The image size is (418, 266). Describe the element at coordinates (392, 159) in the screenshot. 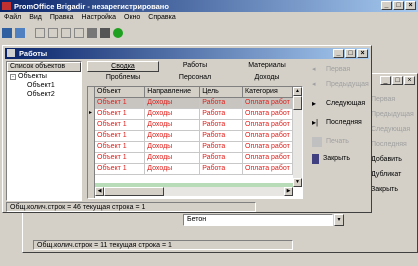

I see `back-add-button: Добавить` at that location.